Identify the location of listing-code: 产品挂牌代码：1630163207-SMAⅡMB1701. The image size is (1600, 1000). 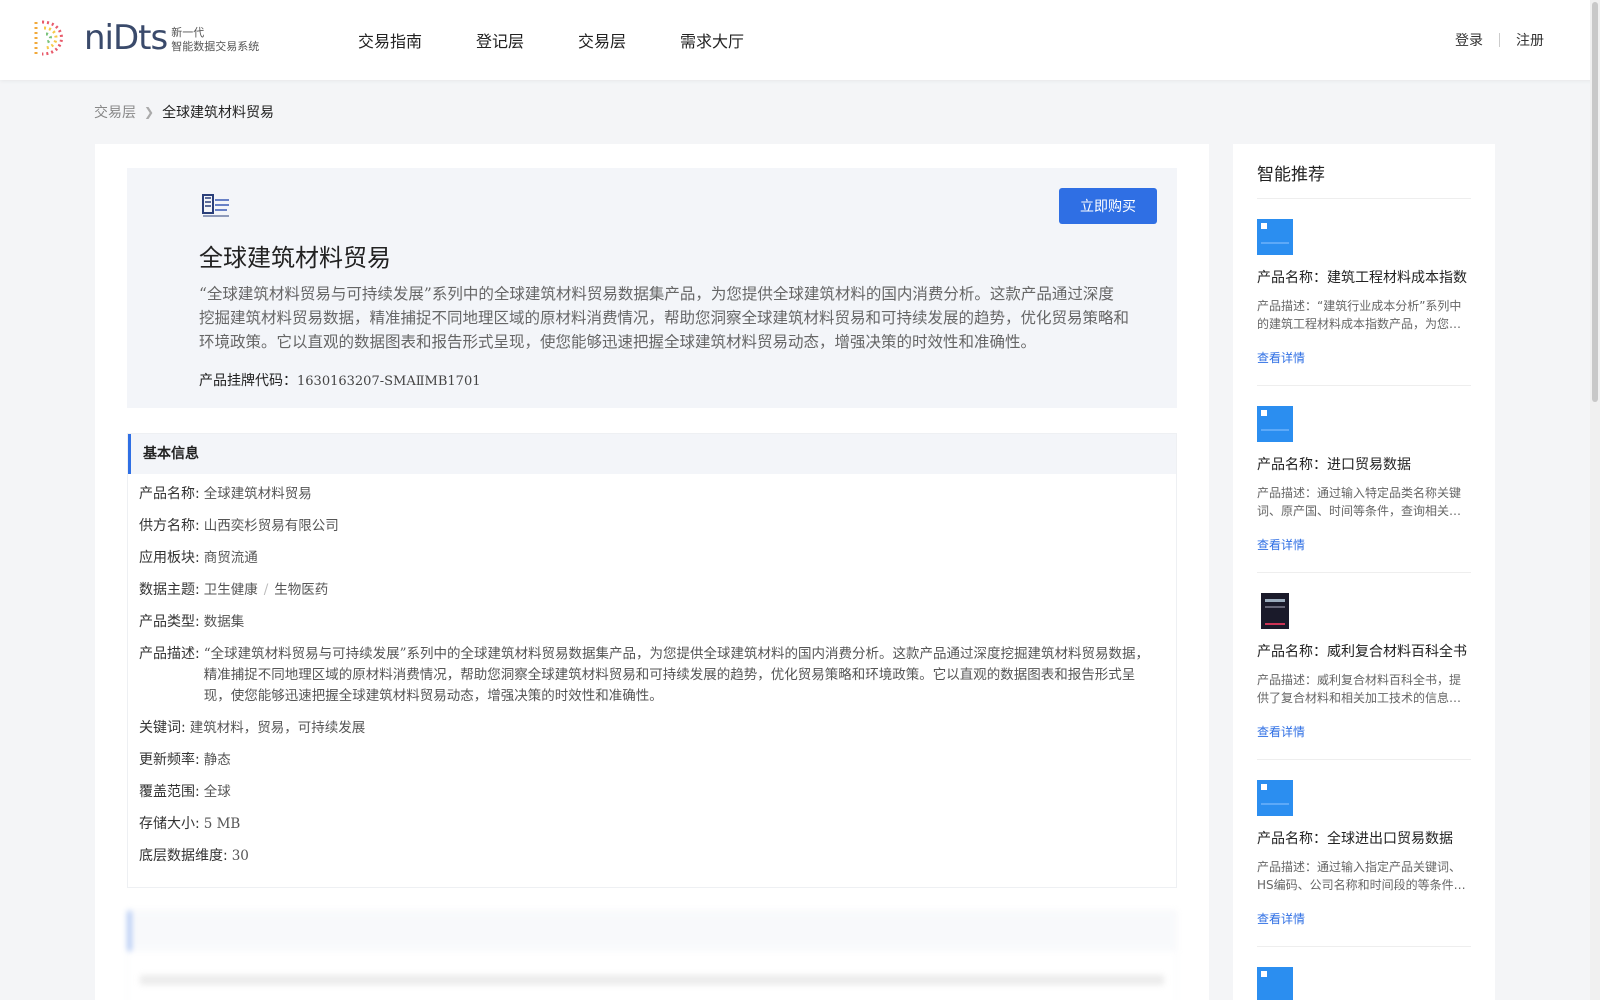
(340, 380).